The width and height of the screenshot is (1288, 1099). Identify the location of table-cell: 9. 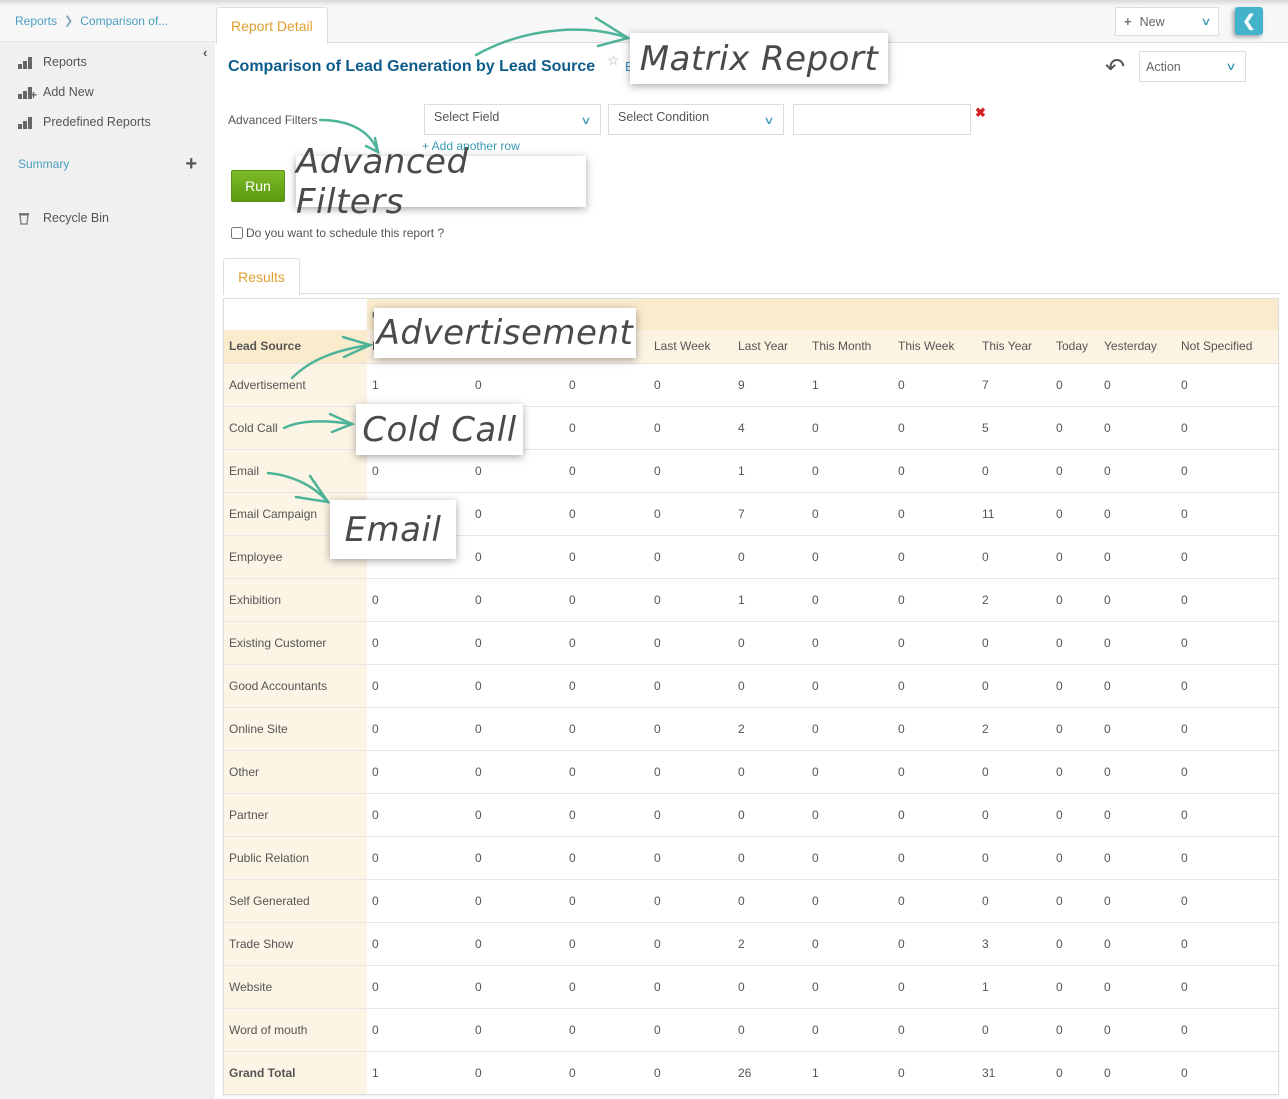
(770, 385).